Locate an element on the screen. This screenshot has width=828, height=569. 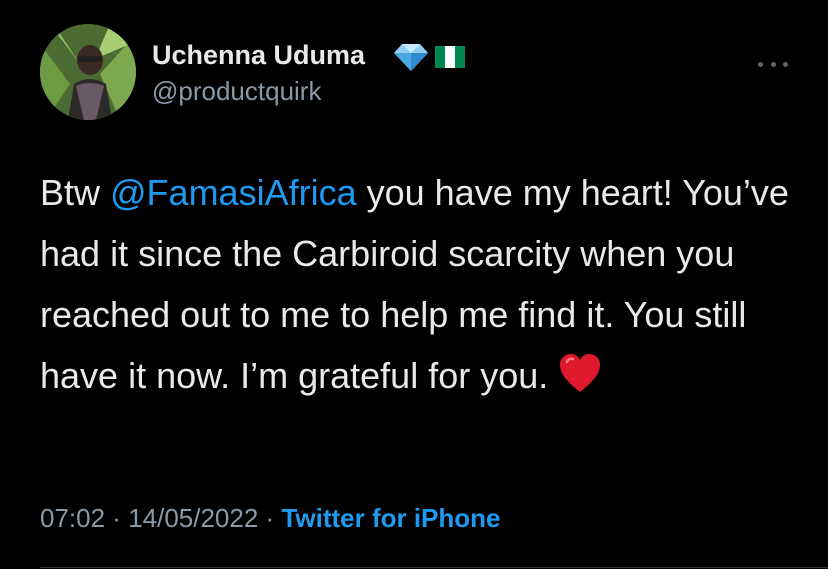
divider is located at coordinates (434, 567).